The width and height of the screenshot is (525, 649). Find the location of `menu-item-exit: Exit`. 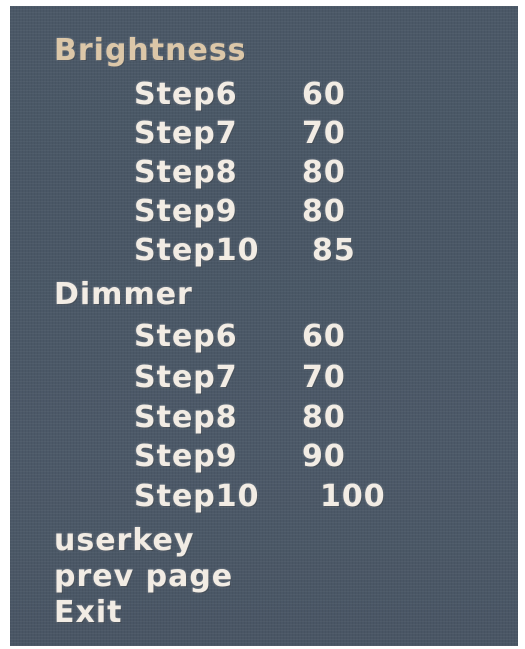

menu-item-exit: Exit is located at coordinates (88, 613).